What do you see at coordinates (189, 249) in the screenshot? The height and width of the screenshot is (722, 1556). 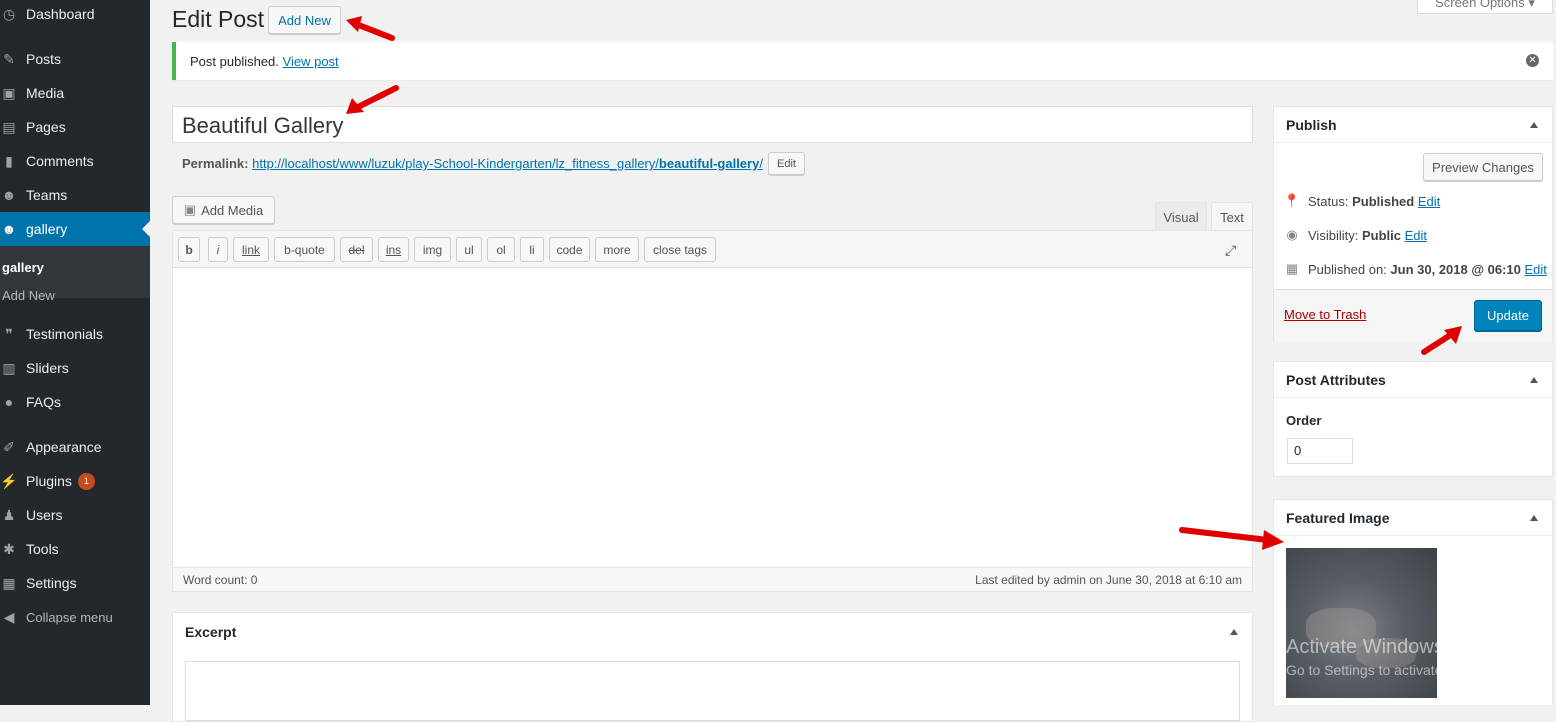 I see `quicktag-bold-button: b` at bounding box center [189, 249].